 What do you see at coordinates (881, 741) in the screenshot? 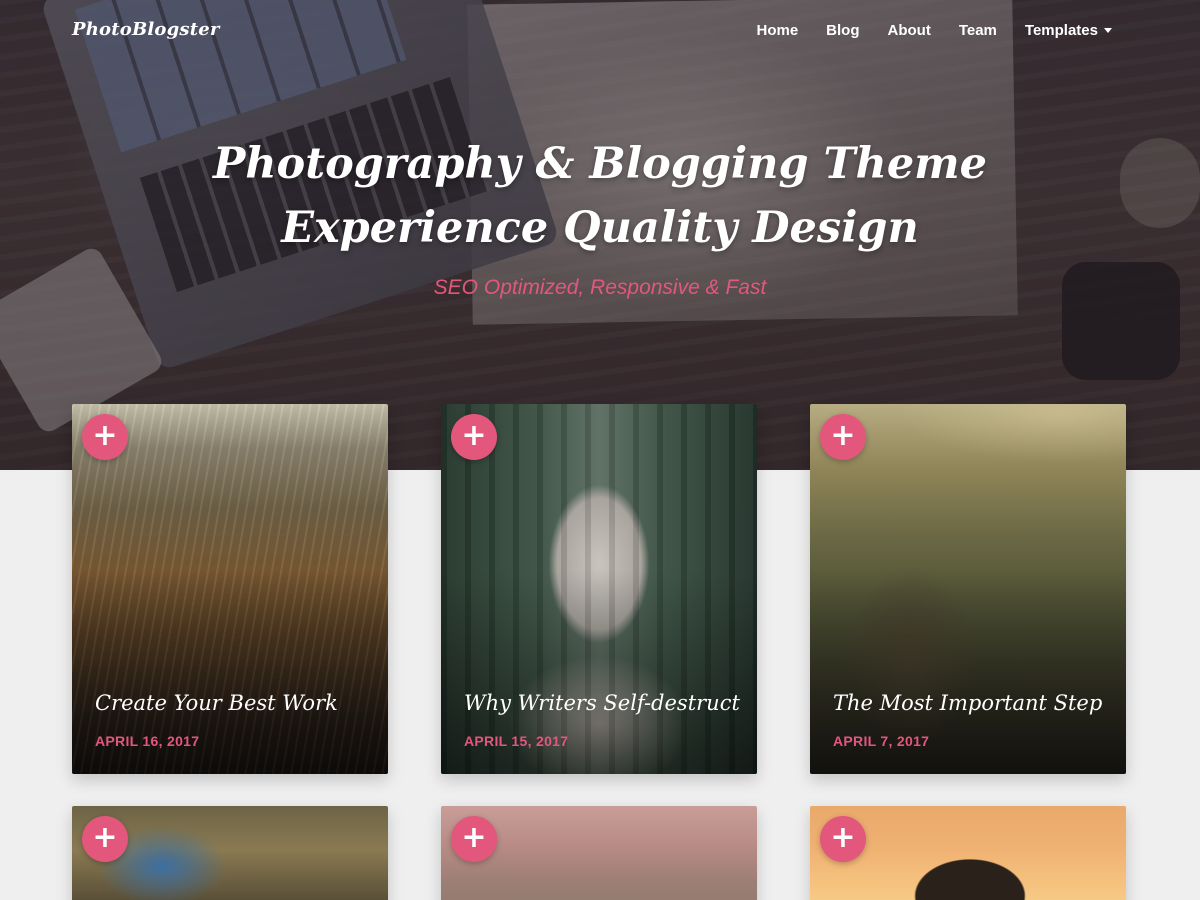
I see `post-date: APRIL 7, 2017` at bounding box center [881, 741].